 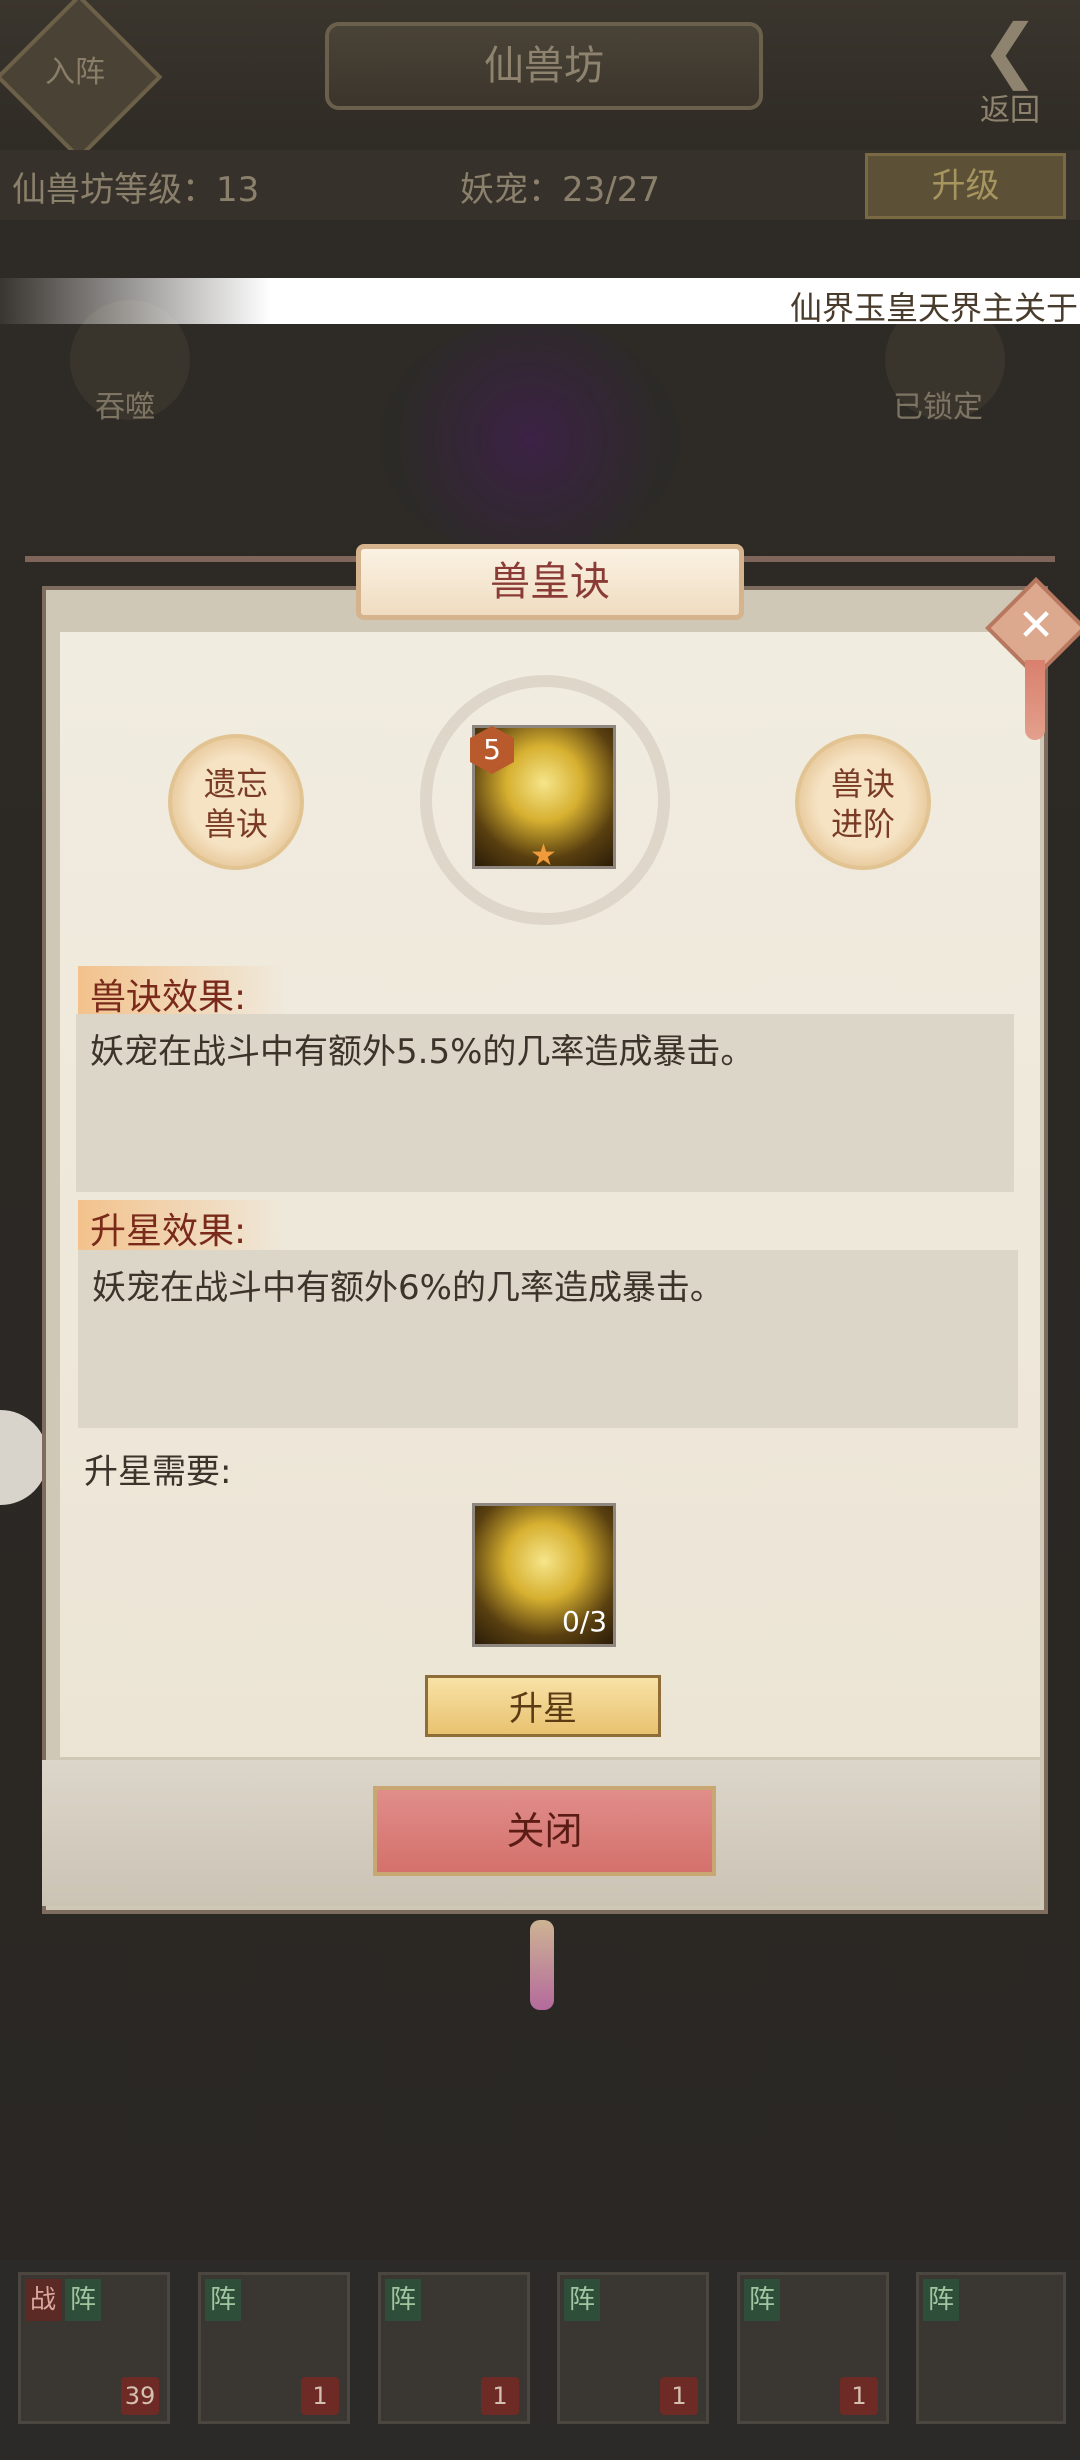 I want to click on forget-skill-label: 遗忘 兽诀, so click(x=235, y=804).